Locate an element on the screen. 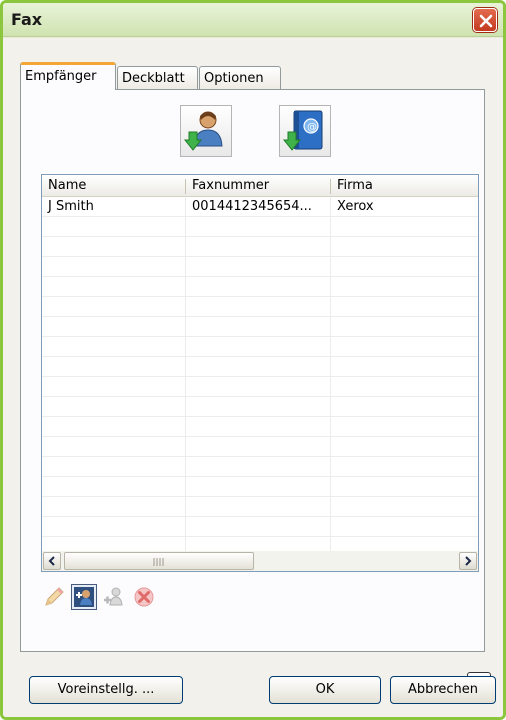 The height and width of the screenshot is (720, 506). add-from-directory-button: @ is located at coordinates (305, 131).